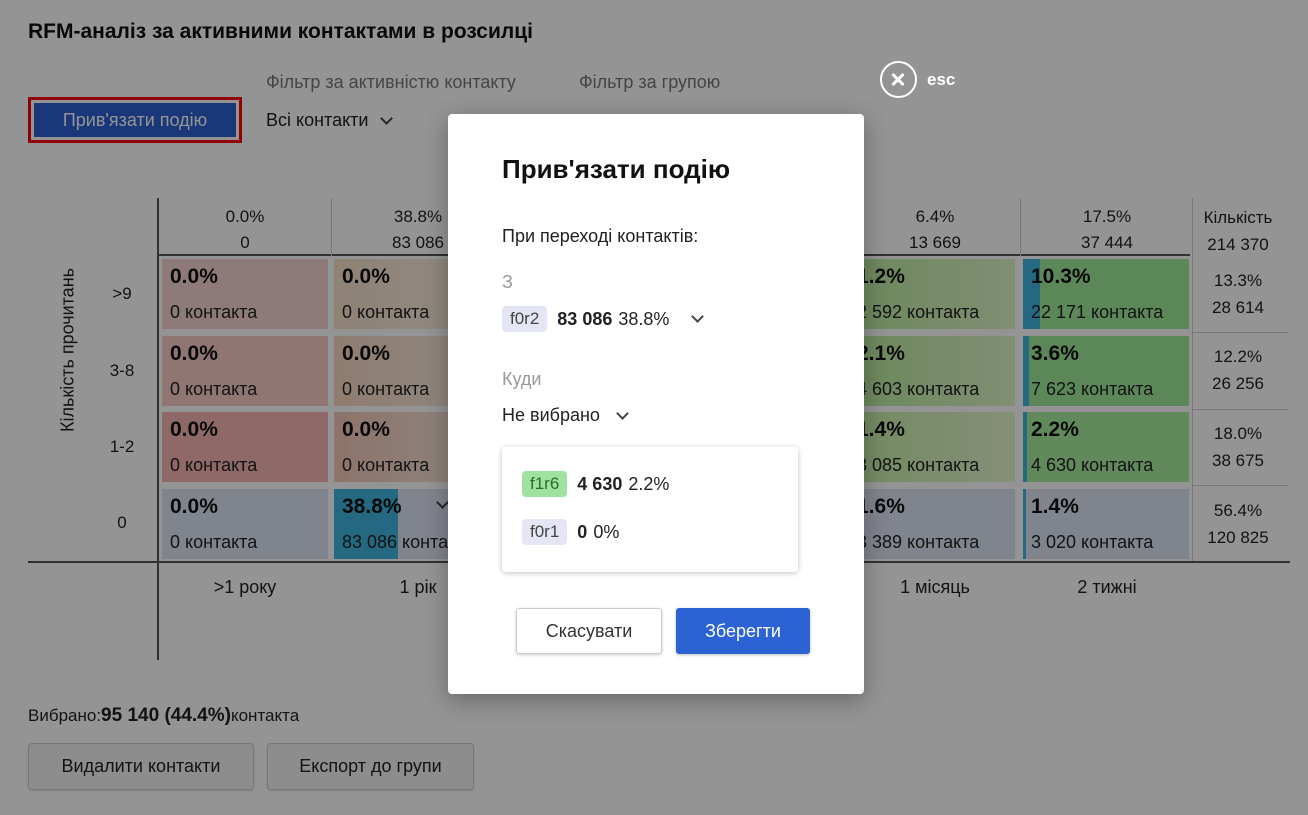  I want to click on modal-title: Прив'язати подію, so click(616, 169).